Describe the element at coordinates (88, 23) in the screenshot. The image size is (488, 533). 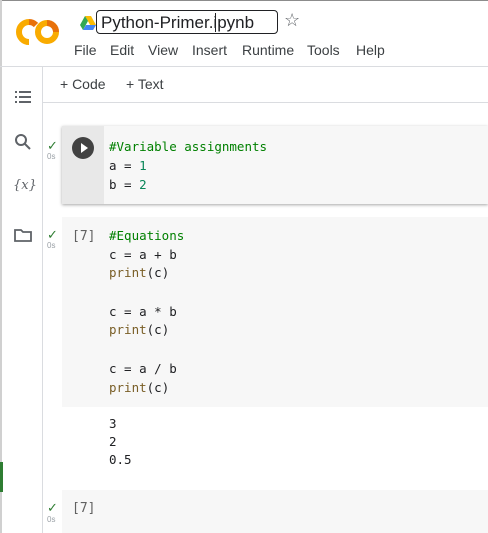
I see `google-drive-icon` at that location.